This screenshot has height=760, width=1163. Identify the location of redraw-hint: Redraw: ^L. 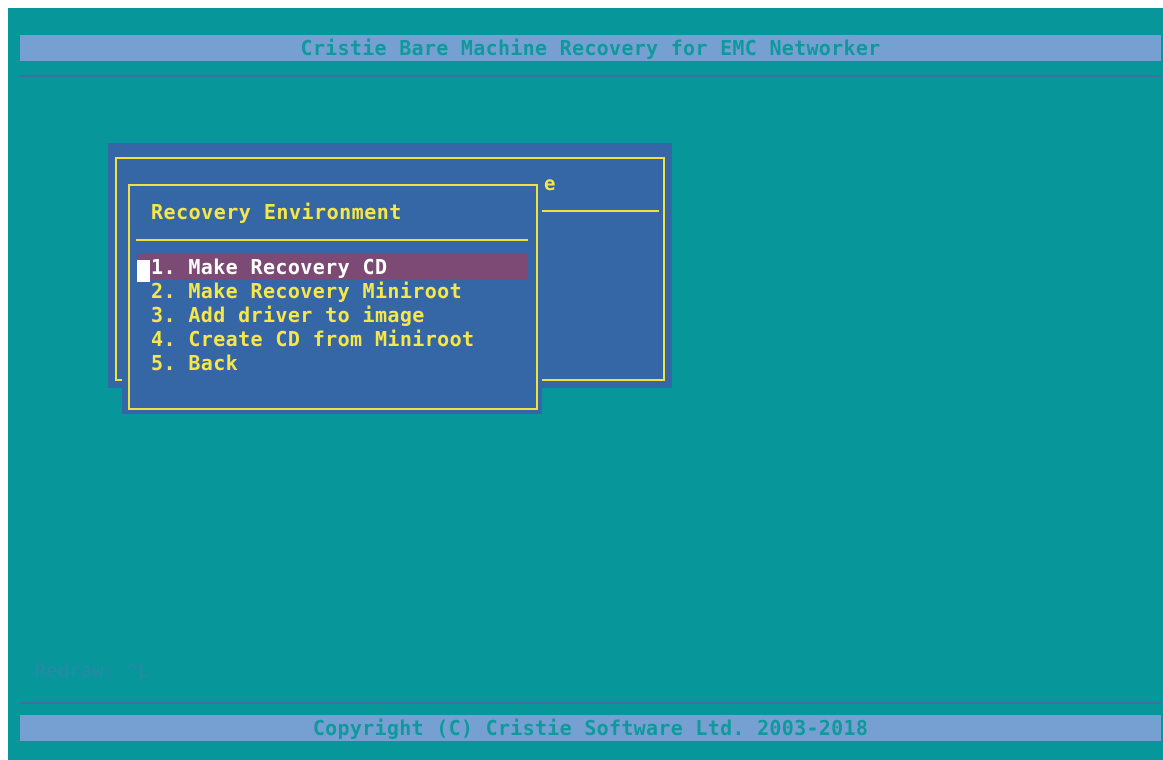
(92, 671).